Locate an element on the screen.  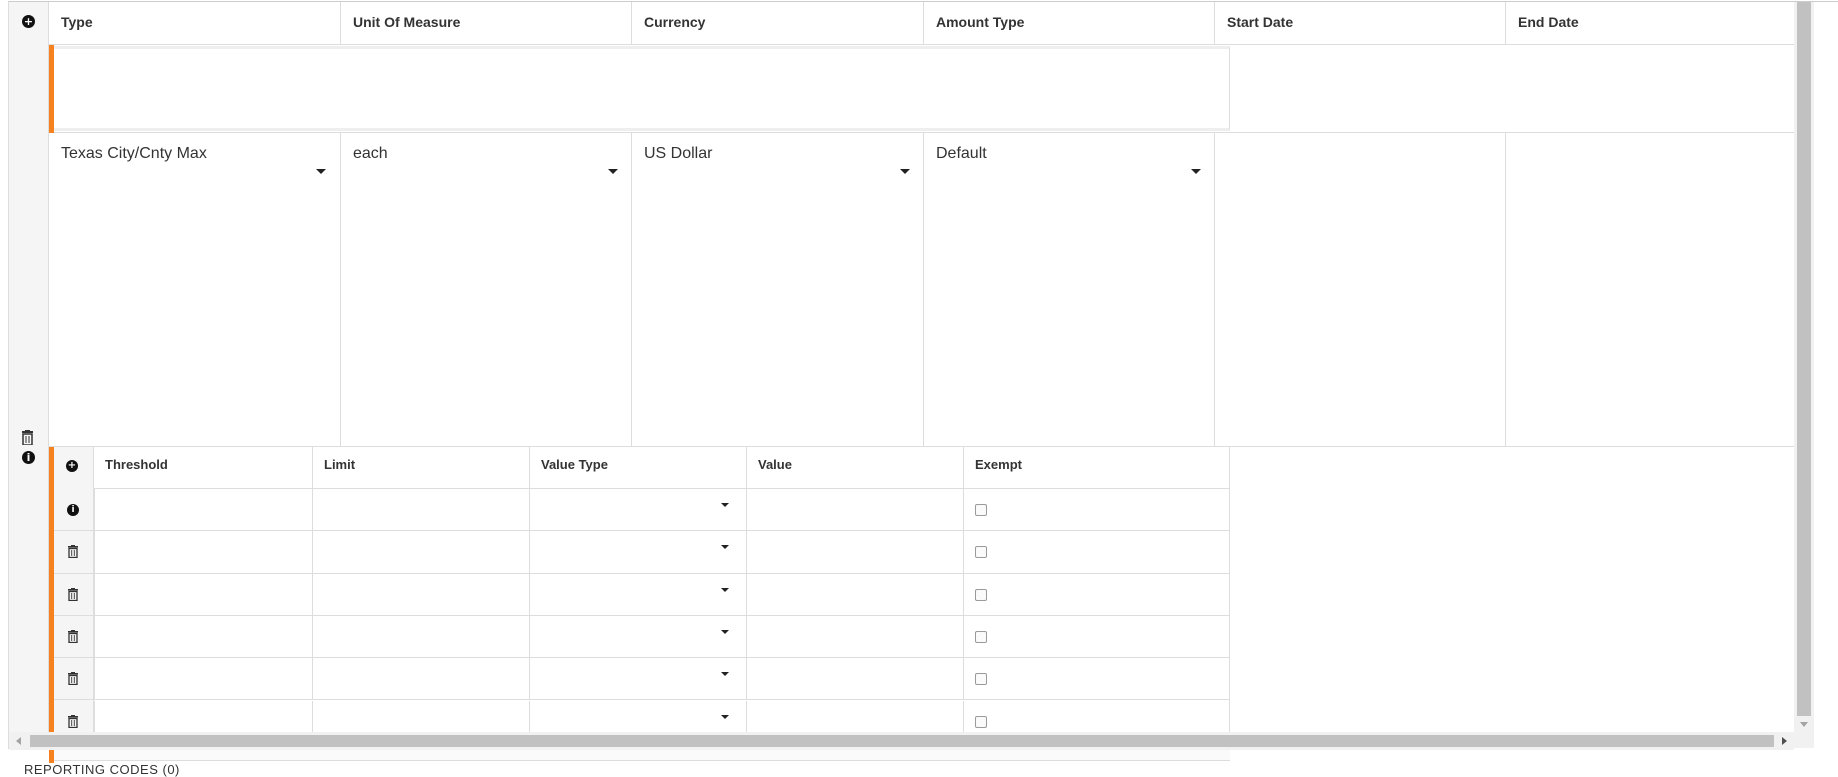
column-header-start-date: Start Date is located at coordinates (1359, 23).